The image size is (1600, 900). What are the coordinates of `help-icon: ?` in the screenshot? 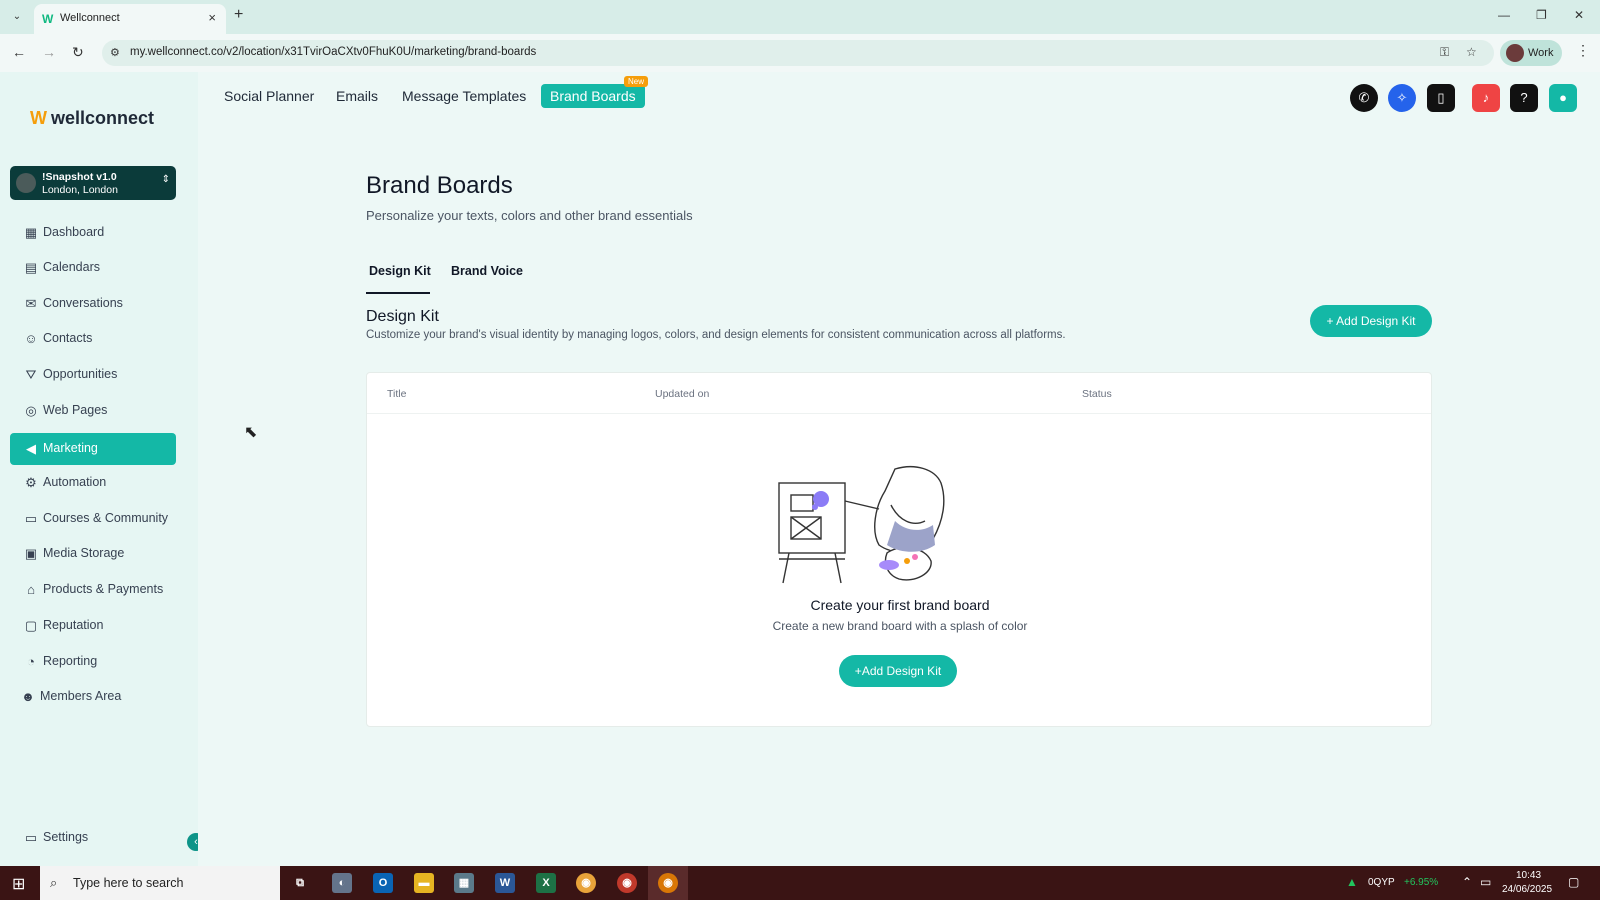 It's located at (1524, 98).